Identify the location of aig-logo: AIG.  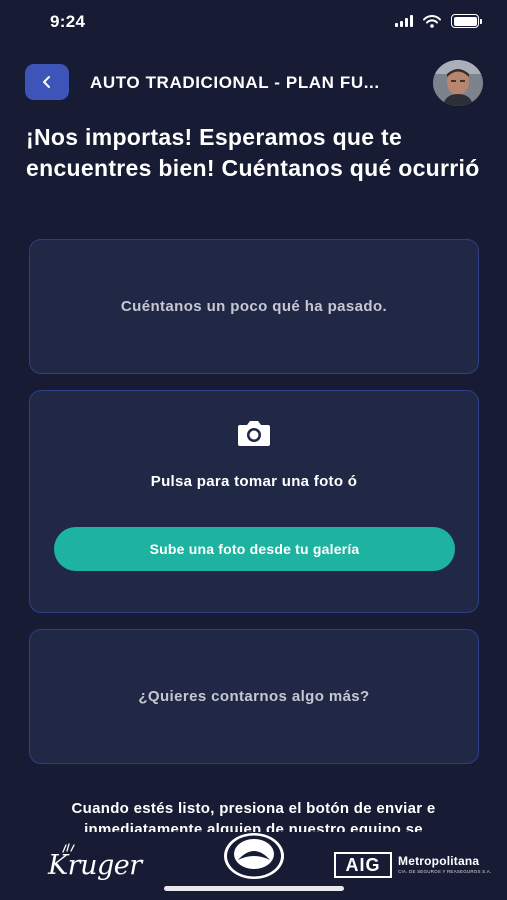
(363, 865).